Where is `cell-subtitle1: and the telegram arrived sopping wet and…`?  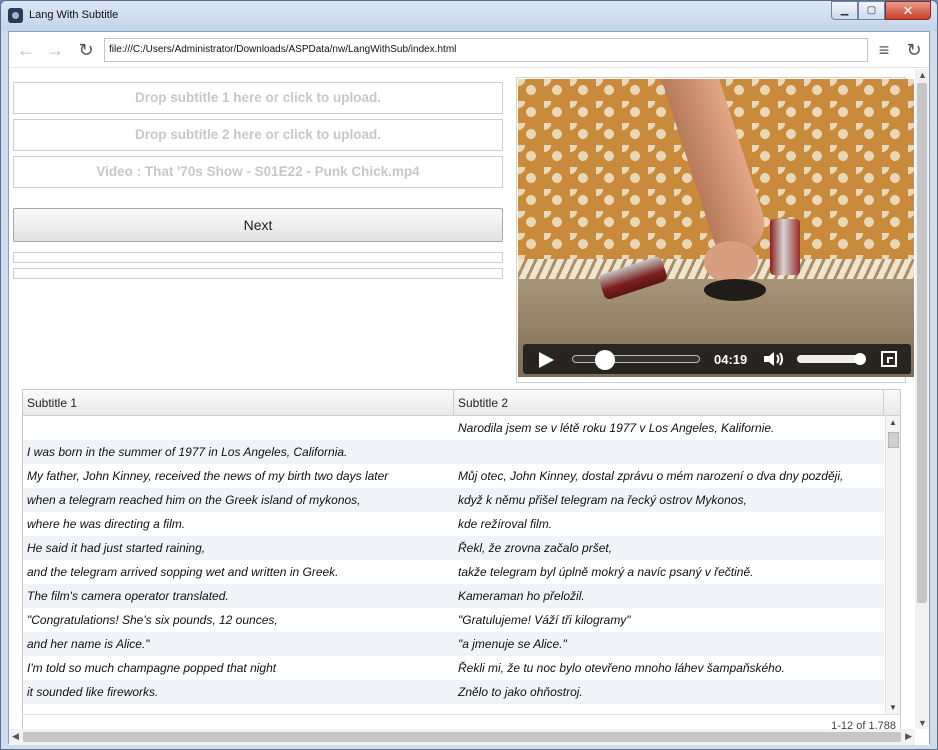 cell-subtitle1: and the telegram arrived sopping wet and… is located at coordinates (183, 572).